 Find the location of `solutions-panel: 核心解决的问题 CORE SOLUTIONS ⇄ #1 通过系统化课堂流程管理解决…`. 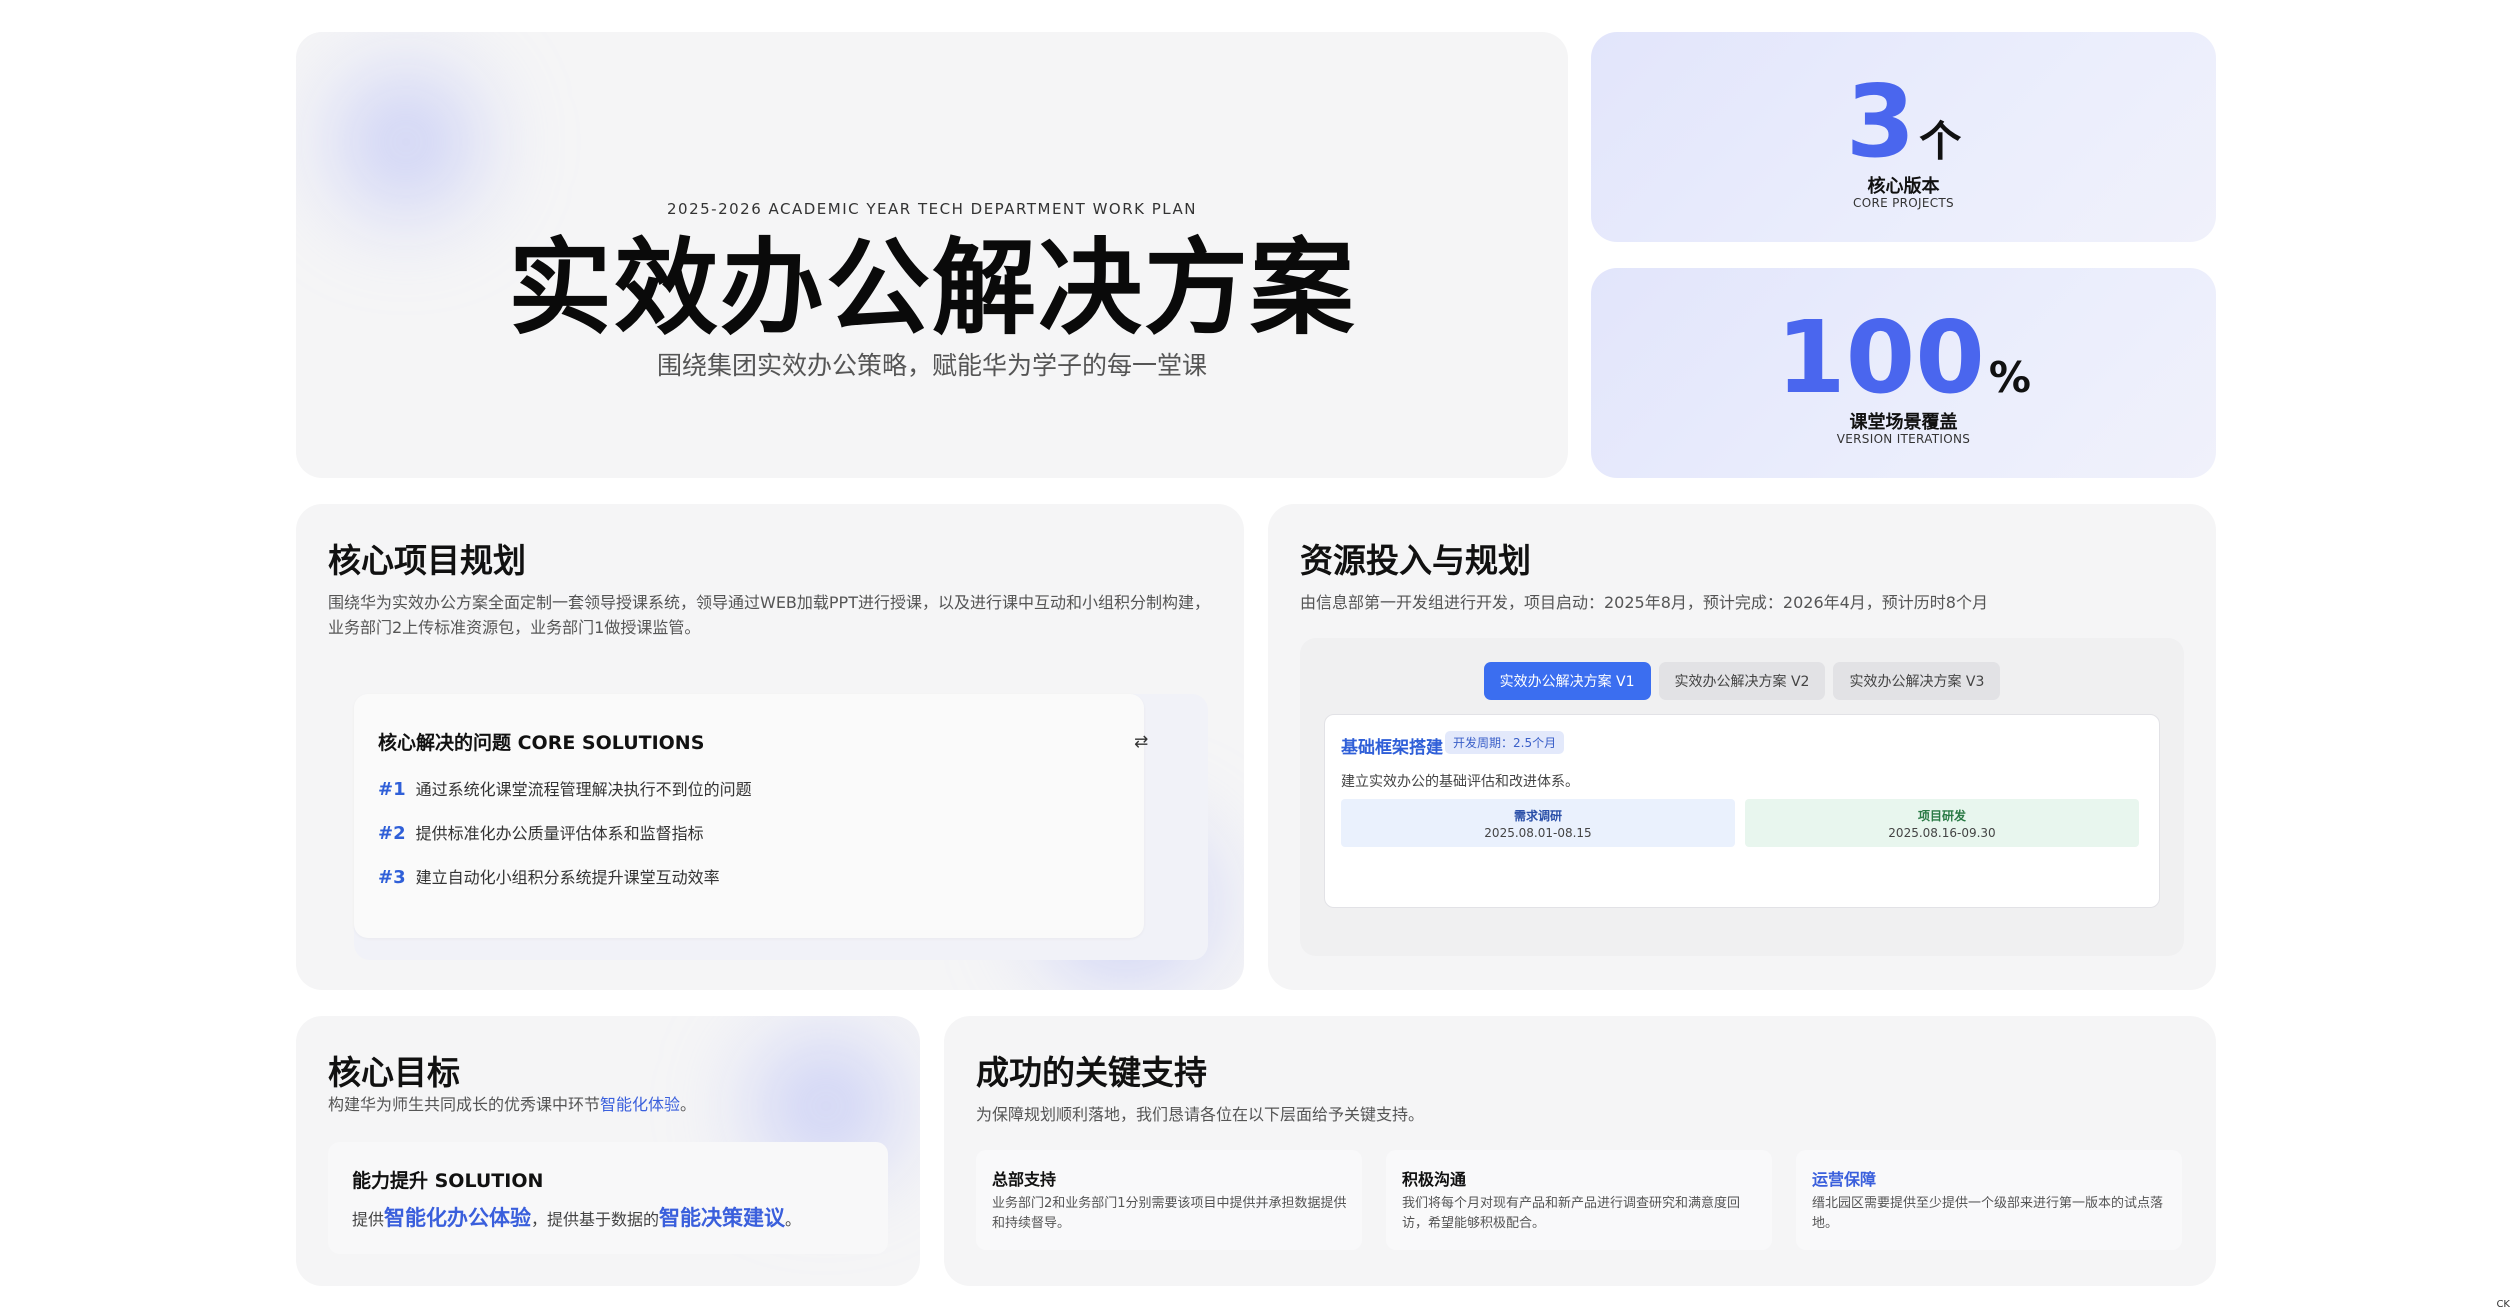

solutions-panel: 核心解决的问题 CORE SOLUTIONS ⇄ #1 通过系统化课堂流程管理解决… is located at coordinates (751, 816).